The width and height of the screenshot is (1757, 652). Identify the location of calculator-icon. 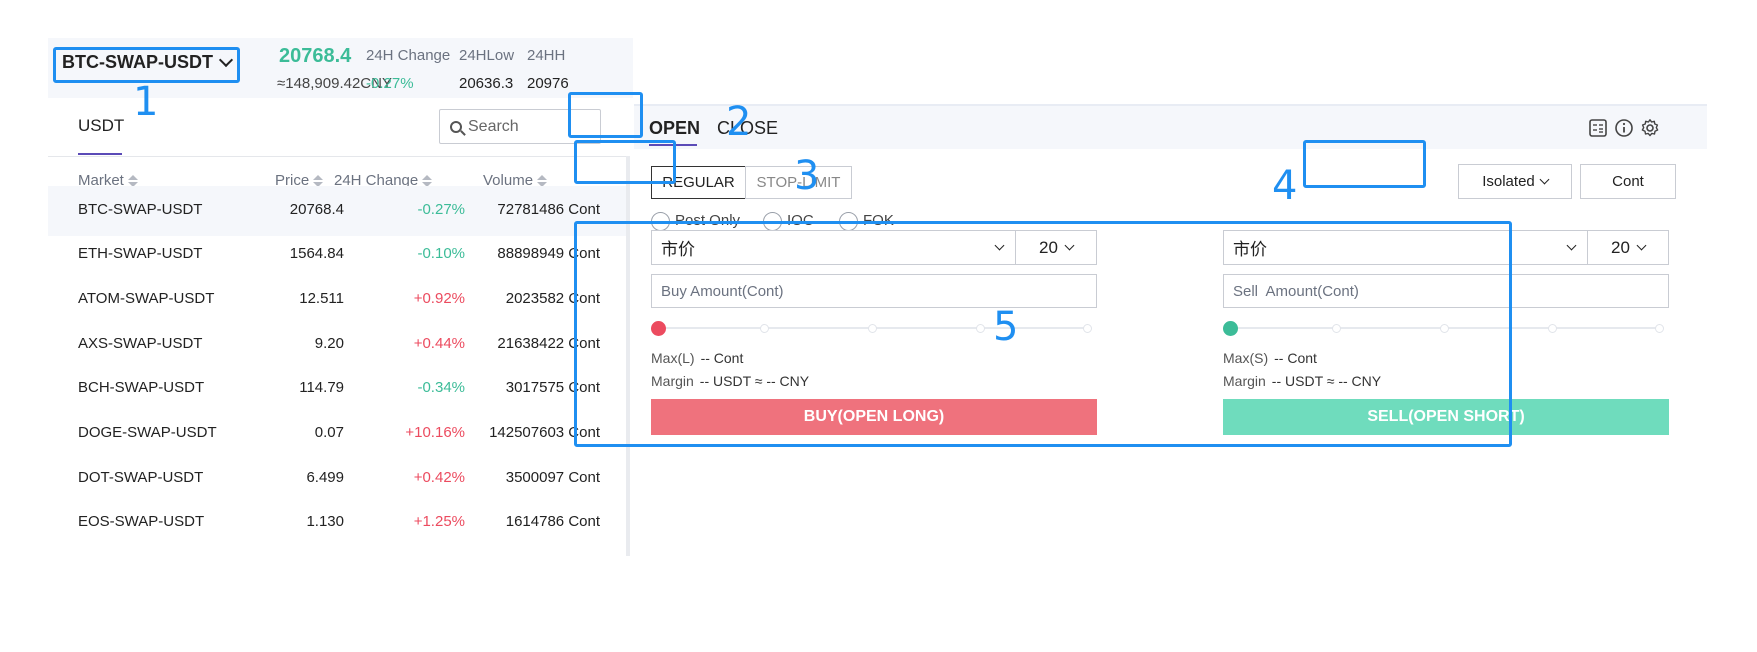
(1598, 128).